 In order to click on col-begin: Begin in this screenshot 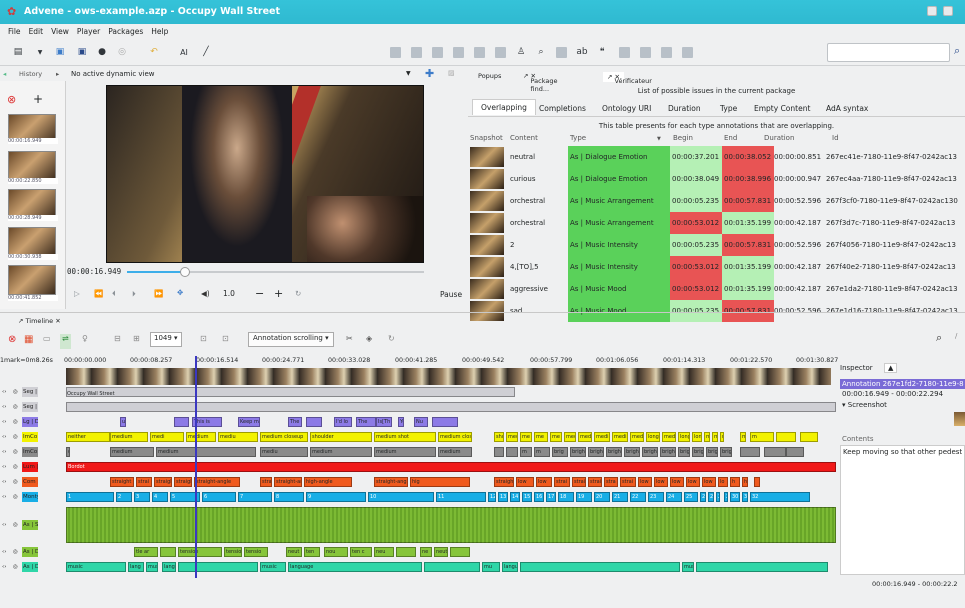, I will do `click(683, 138)`.